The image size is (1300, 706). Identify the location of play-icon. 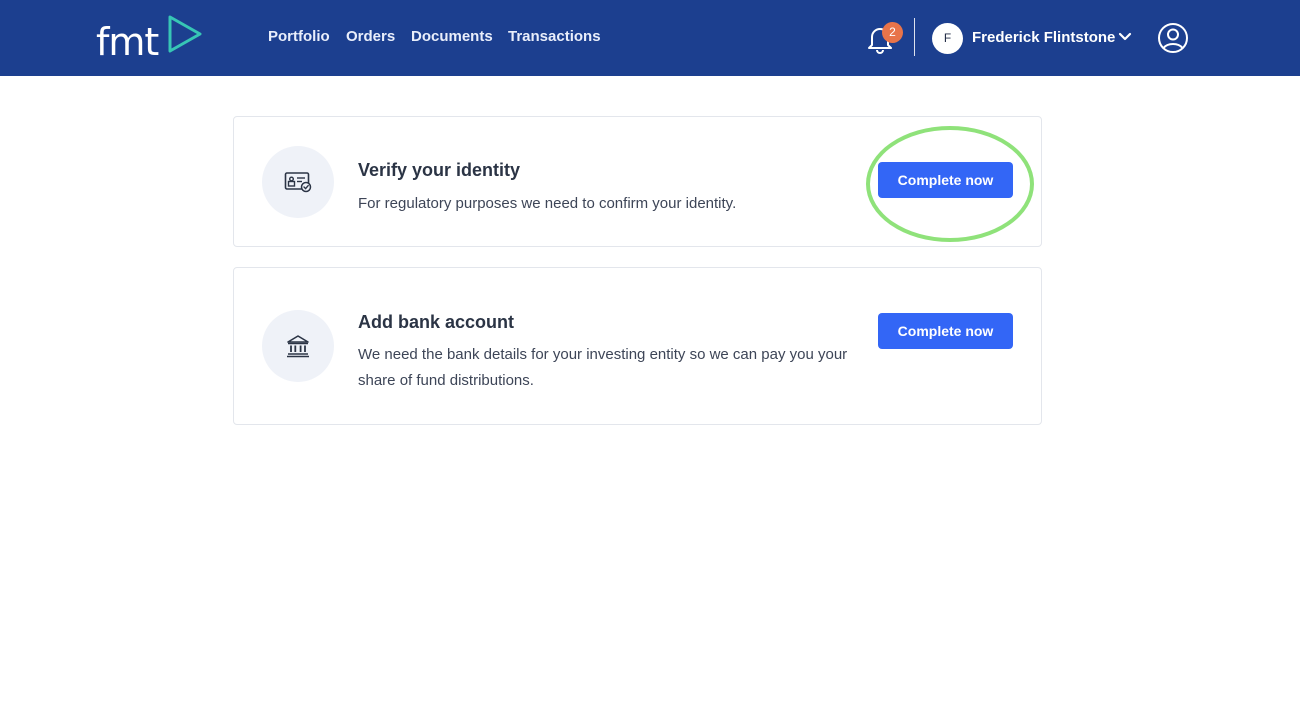
(185, 34).